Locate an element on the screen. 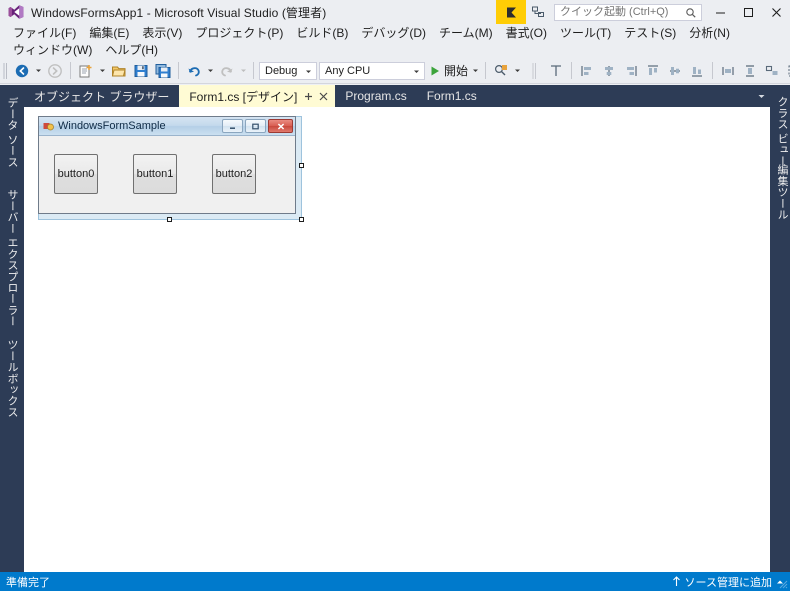 This screenshot has height=591, width=790. form-maximize-button is located at coordinates (255, 126).